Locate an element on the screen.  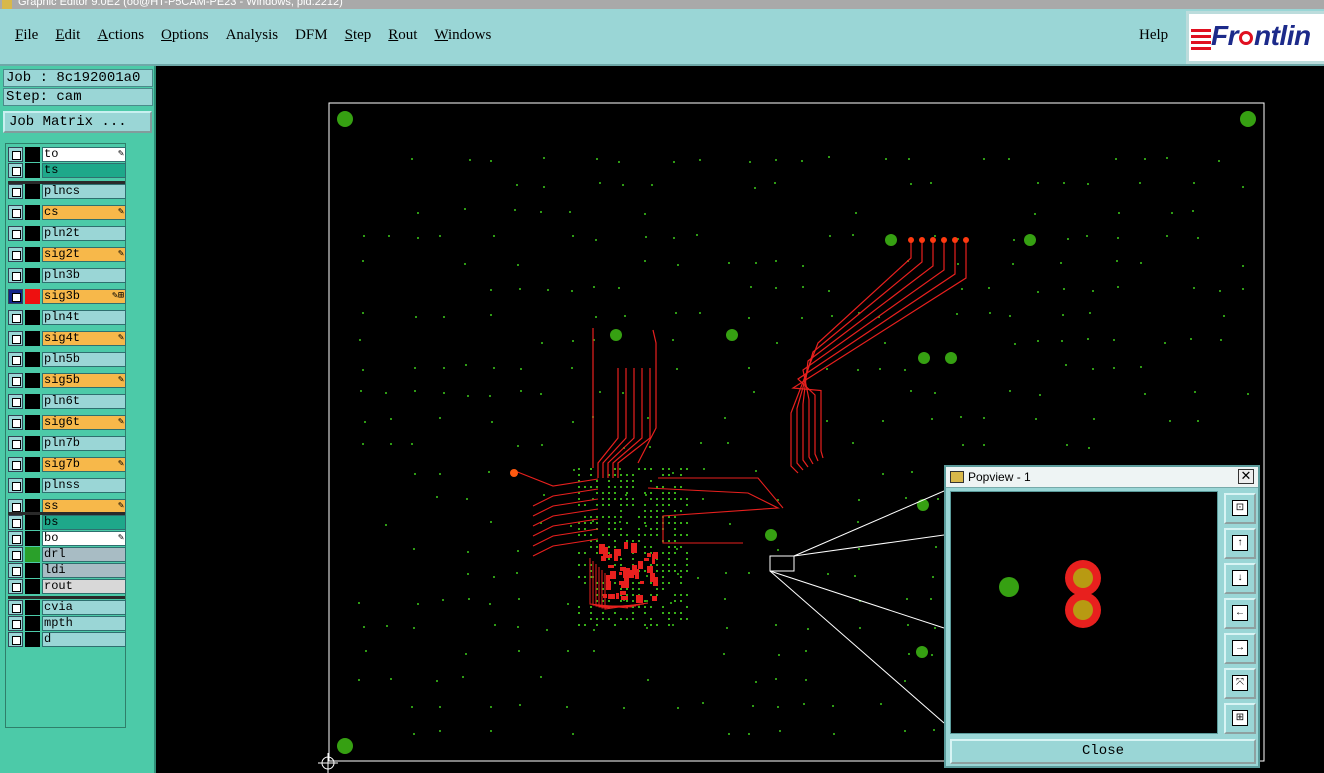
layer-row-pln7b: pln7b is located at coordinates (67, 443).